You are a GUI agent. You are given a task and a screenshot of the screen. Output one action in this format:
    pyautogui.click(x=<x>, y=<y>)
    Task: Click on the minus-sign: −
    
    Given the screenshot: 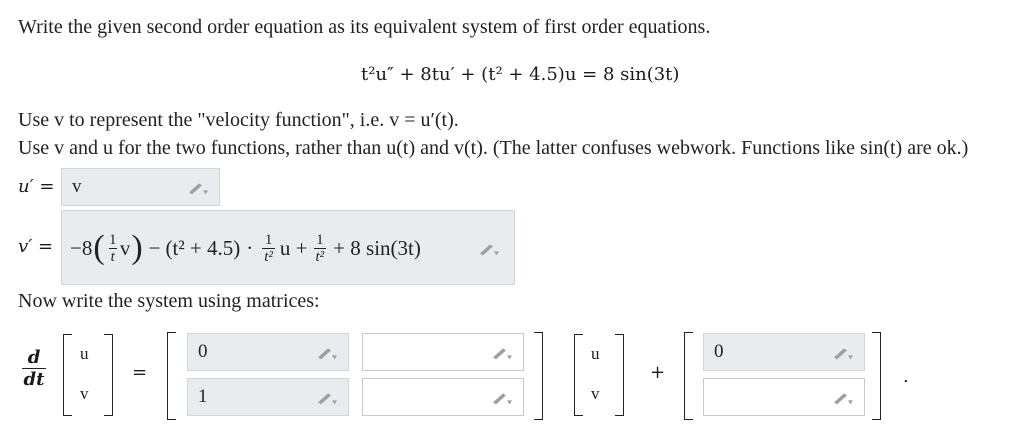 What is the action you would take?
    pyautogui.click(x=154, y=247)
    